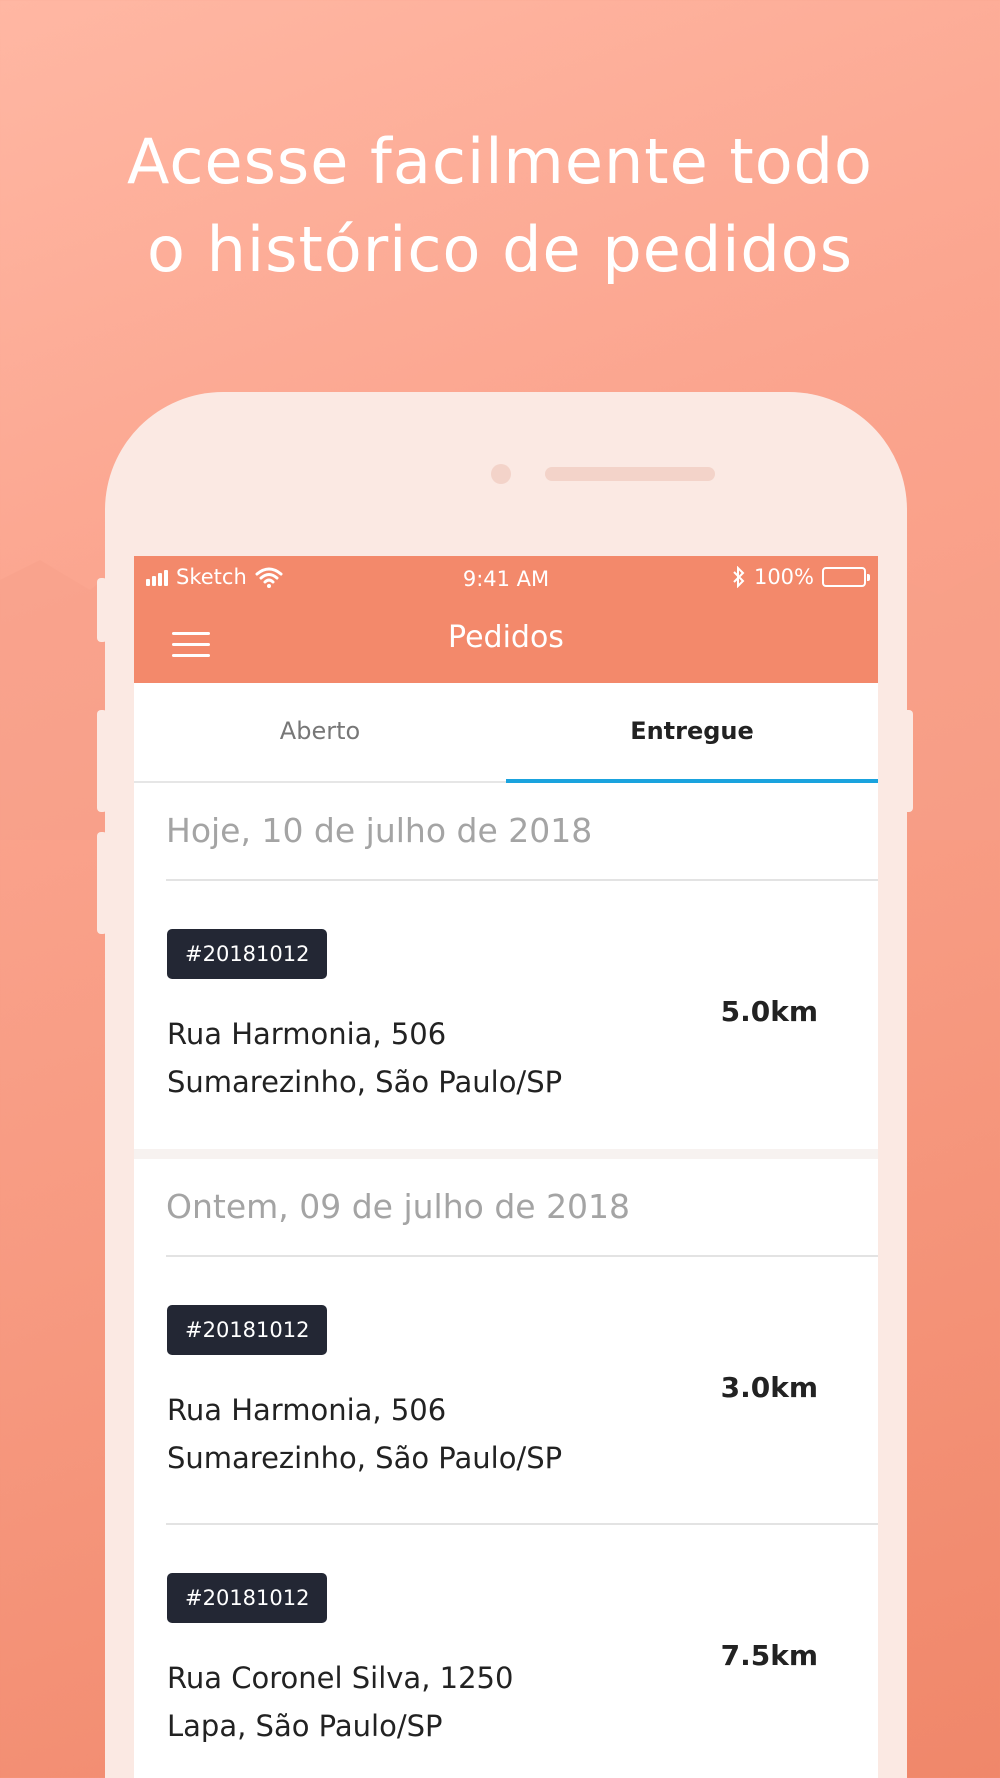 The image size is (1000, 1778). What do you see at coordinates (506, 580) in the screenshot?
I see `status-bar: Sketch 9:41 AM 100%` at bounding box center [506, 580].